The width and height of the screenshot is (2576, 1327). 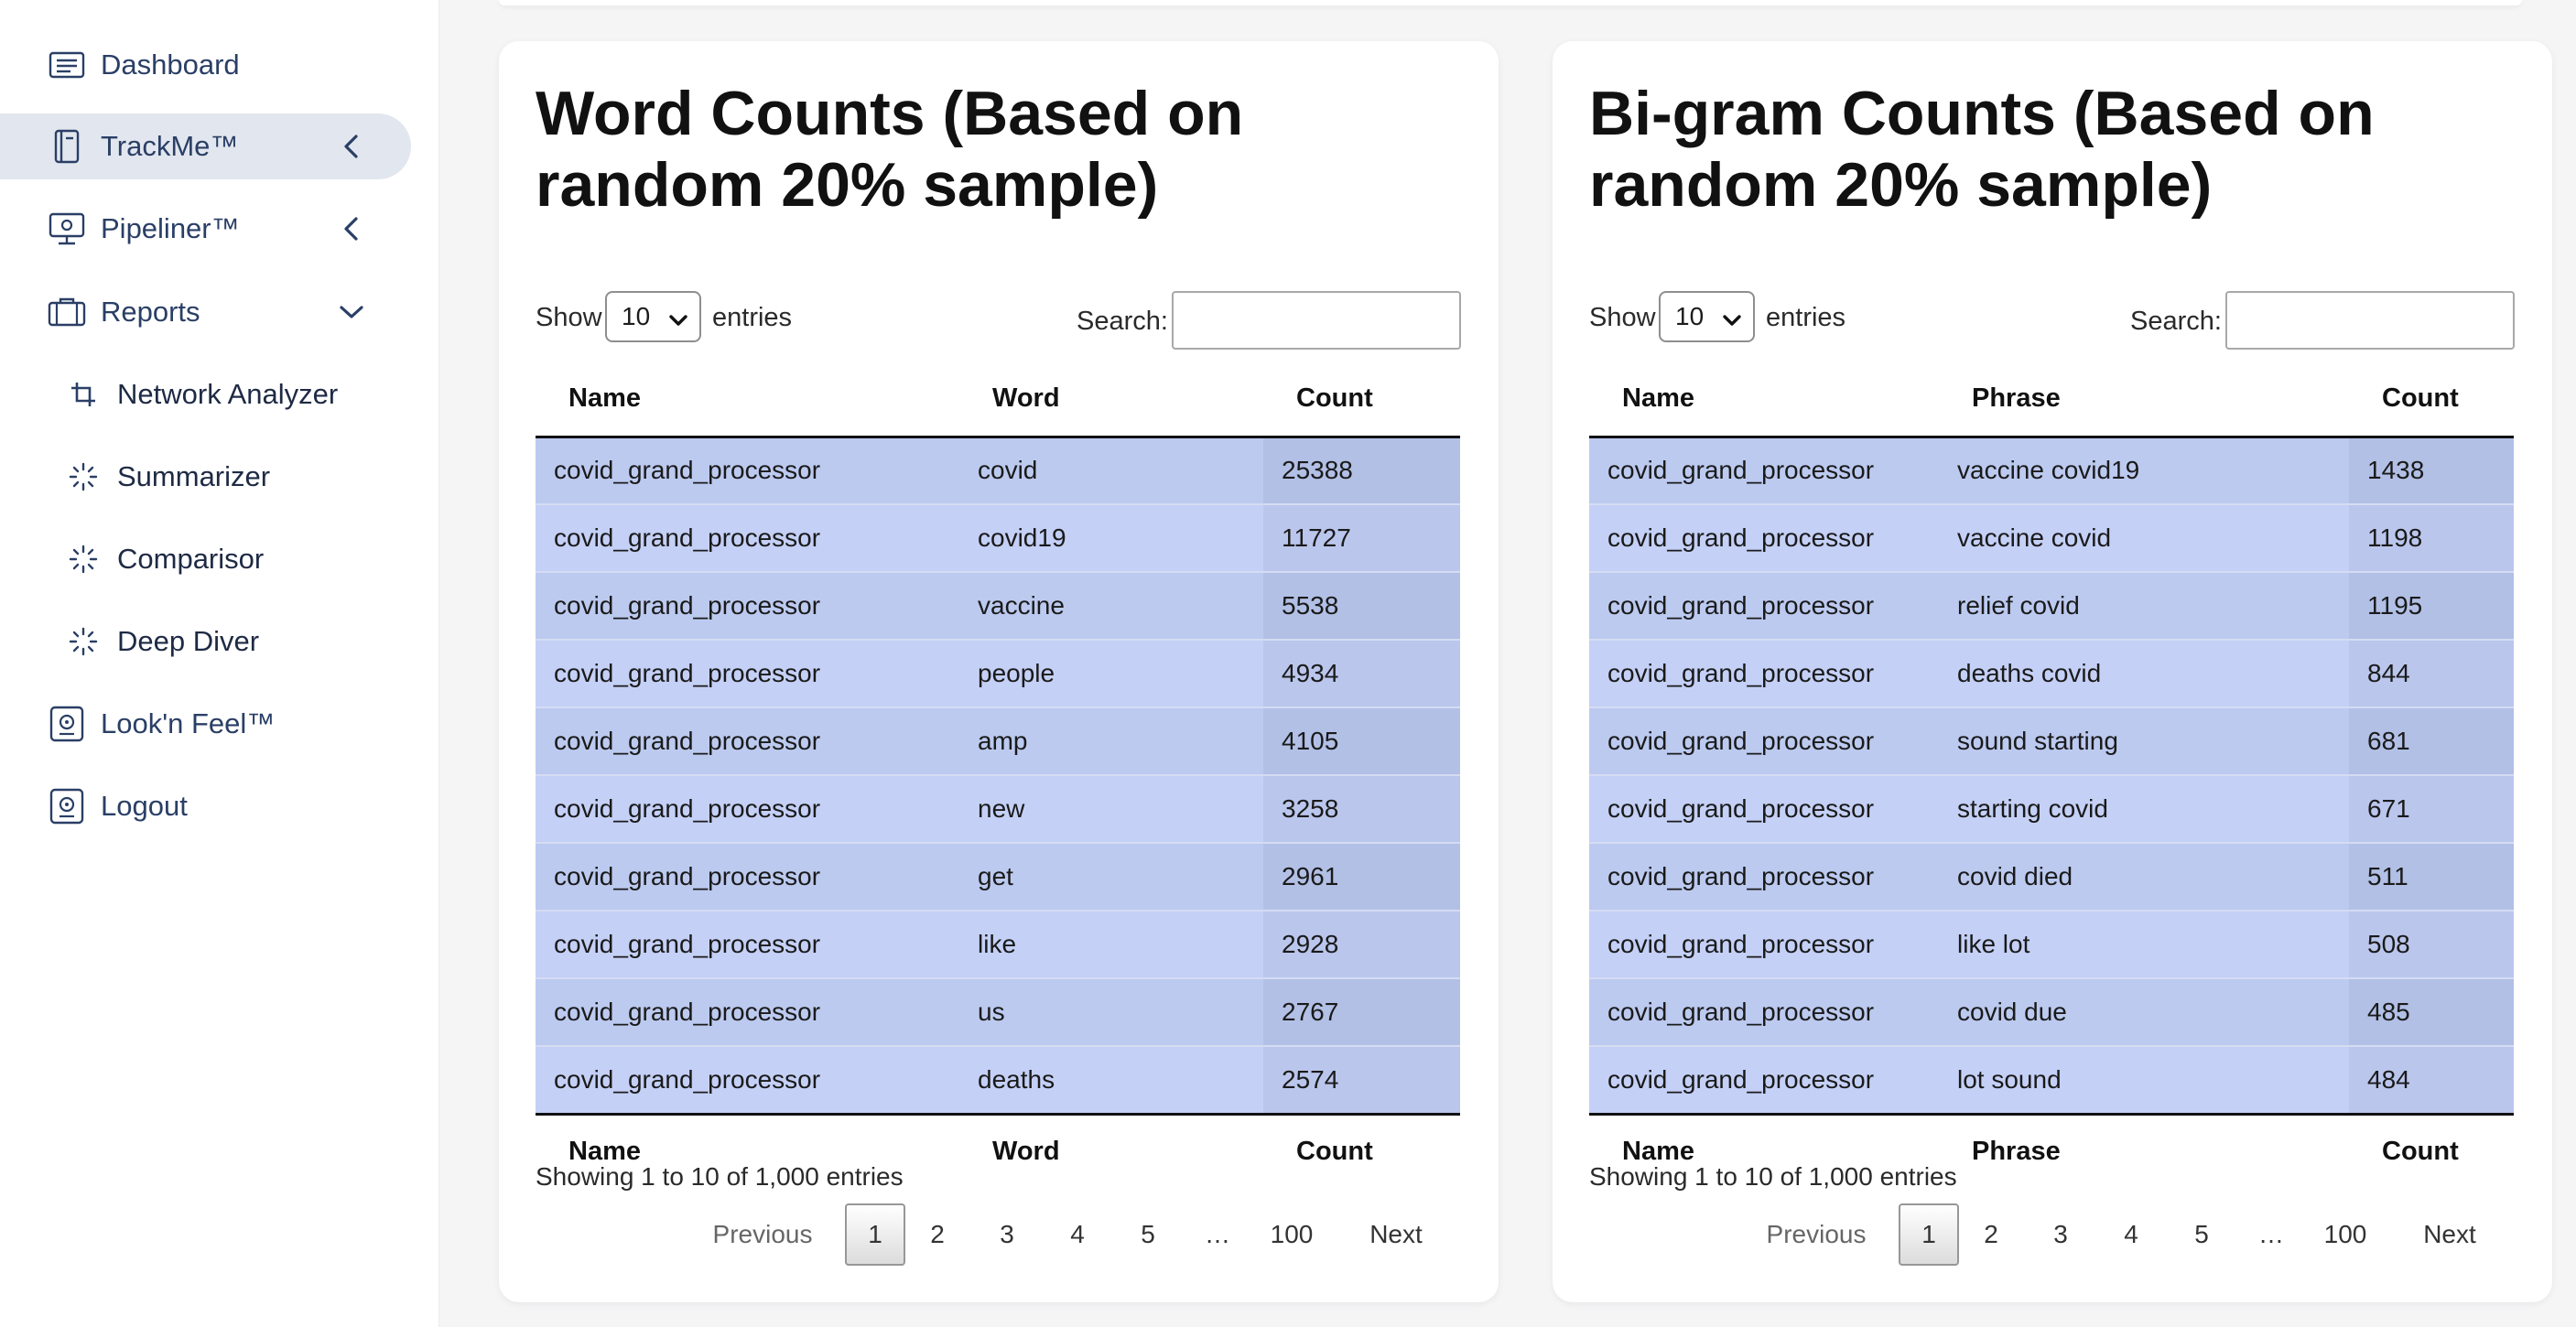 I want to click on table-cell: 5538, so click(x=1361, y=605).